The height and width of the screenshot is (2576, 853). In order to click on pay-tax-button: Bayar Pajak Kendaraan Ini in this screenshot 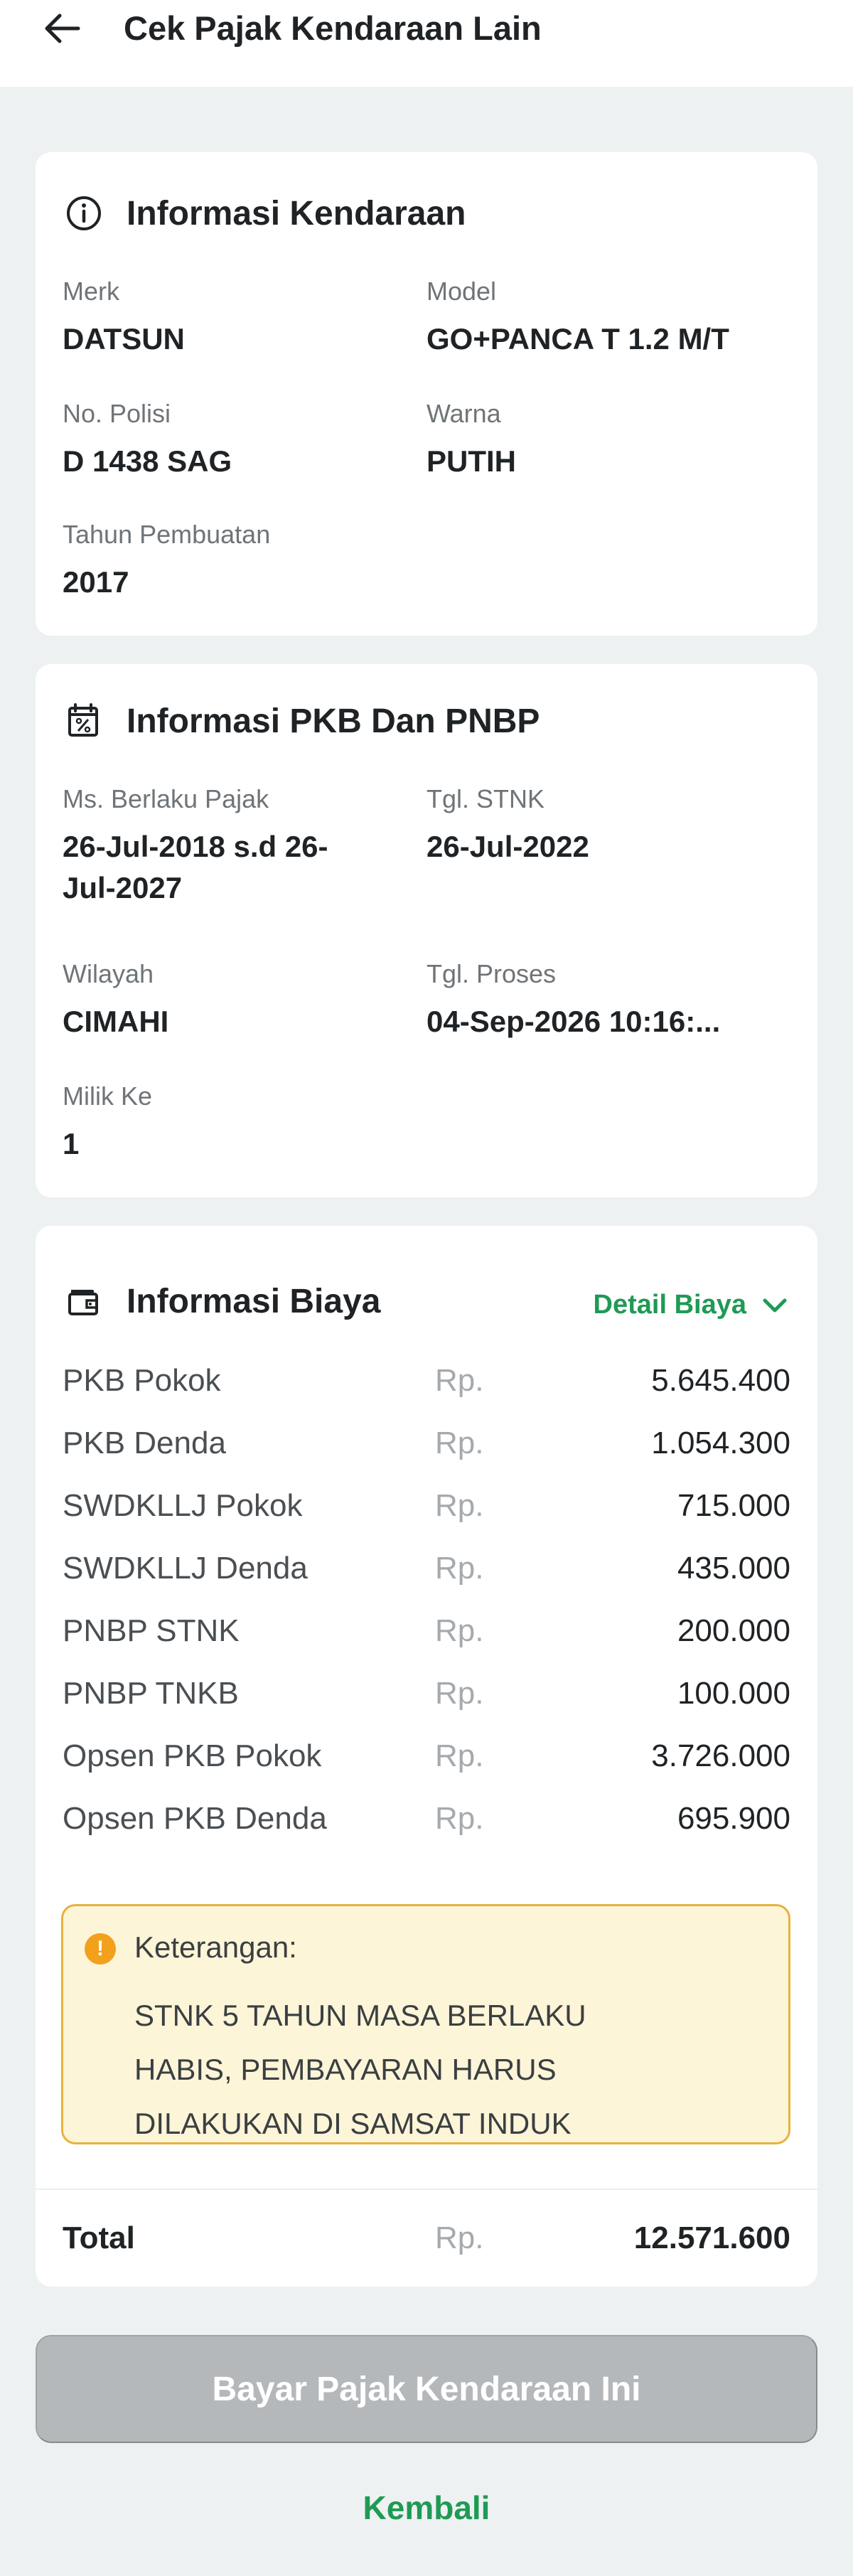, I will do `click(426, 2389)`.